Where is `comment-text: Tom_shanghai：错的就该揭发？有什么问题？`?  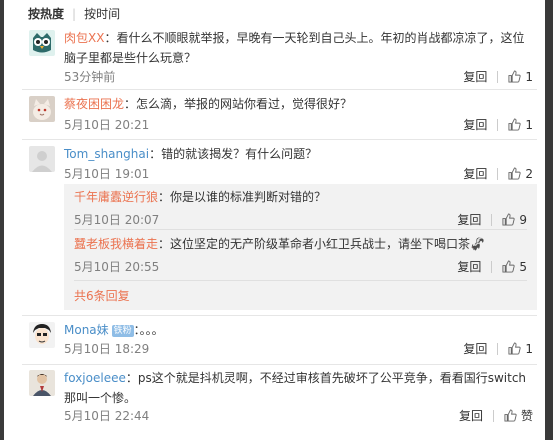
comment-text: Tom_shanghai：错的就该揭发？有什么问题？ is located at coordinates (298, 154).